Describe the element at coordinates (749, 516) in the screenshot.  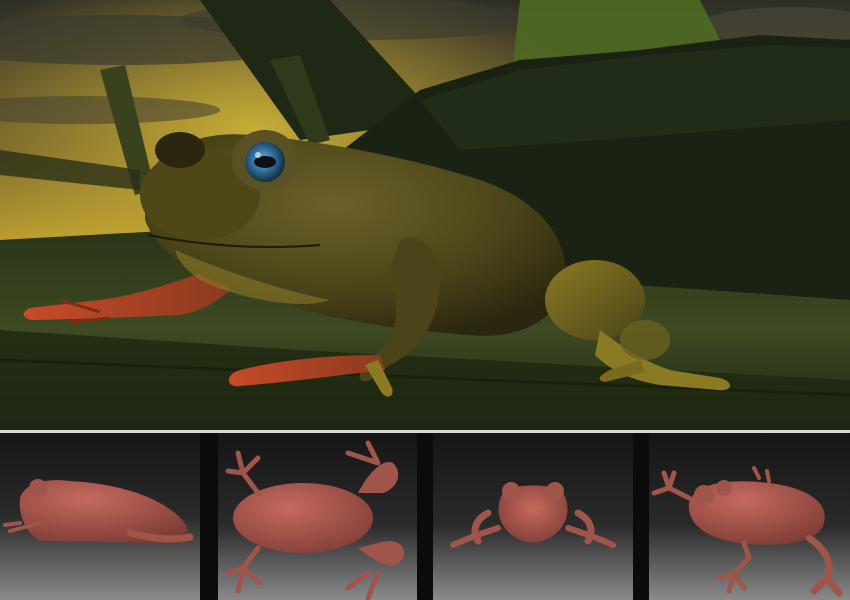
I see `clay-frog-three-quarter-view` at that location.